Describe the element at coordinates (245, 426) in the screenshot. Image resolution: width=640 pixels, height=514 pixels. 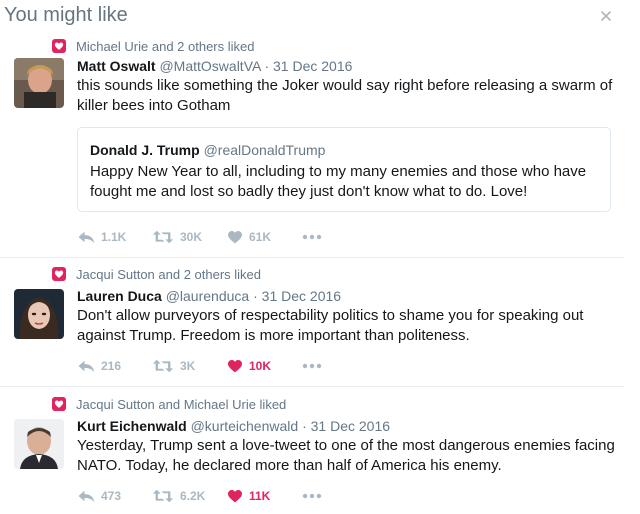
I see `author-handle: @kurteichenwald` at that location.